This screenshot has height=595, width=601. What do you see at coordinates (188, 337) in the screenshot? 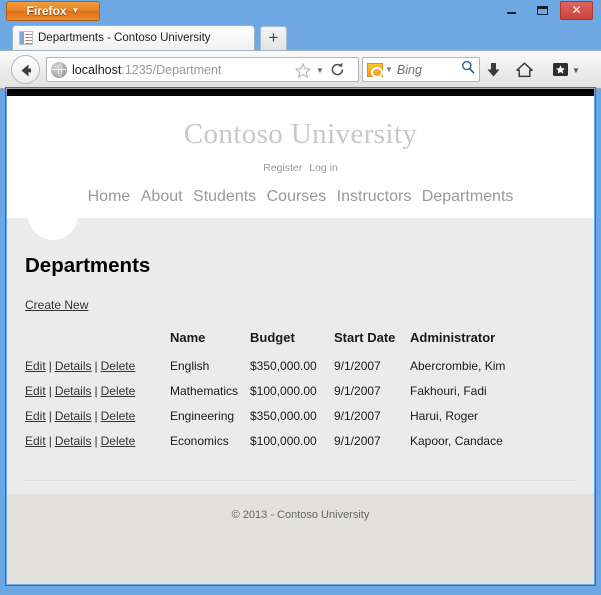
I see `column-header-name: Name` at bounding box center [188, 337].